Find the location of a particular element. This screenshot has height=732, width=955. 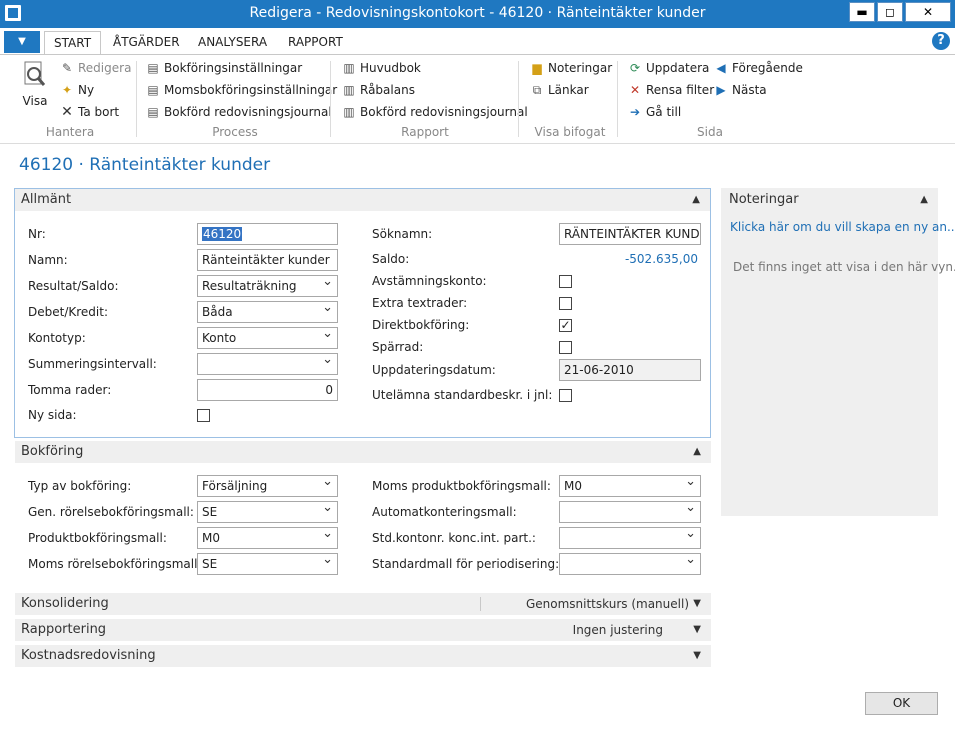

pencil-icon: ✎ is located at coordinates (67, 68).